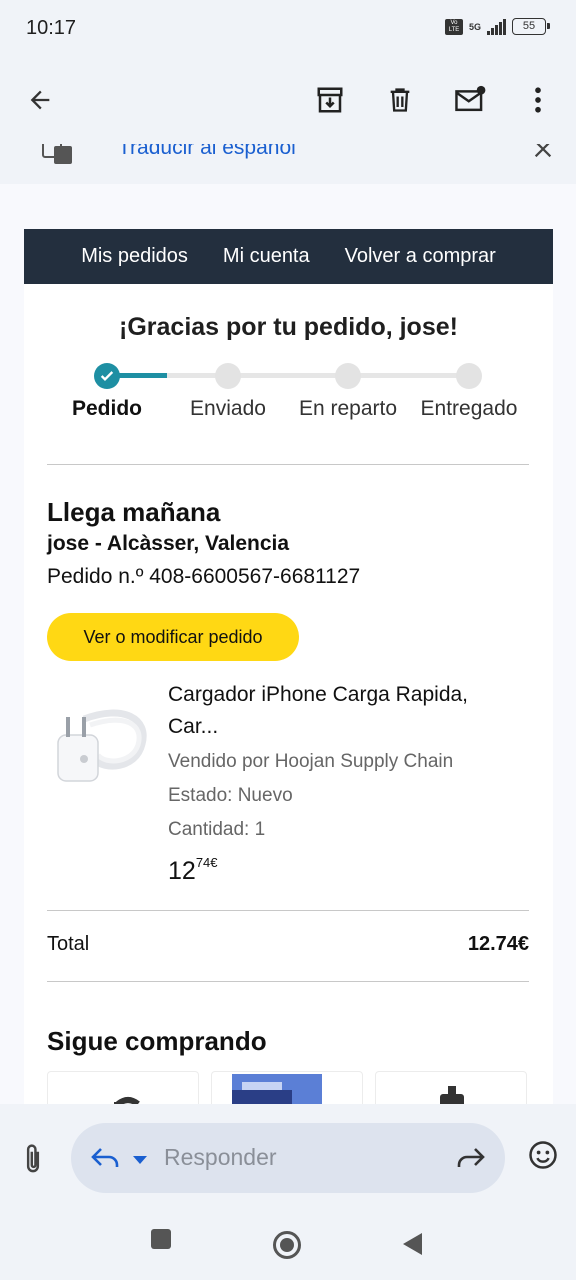 This screenshot has height=1280, width=576. What do you see at coordinates (420, 256) in the screenshot?
I see `nav-buy-again: Volver a comprar` at bounding box center [420, 256].